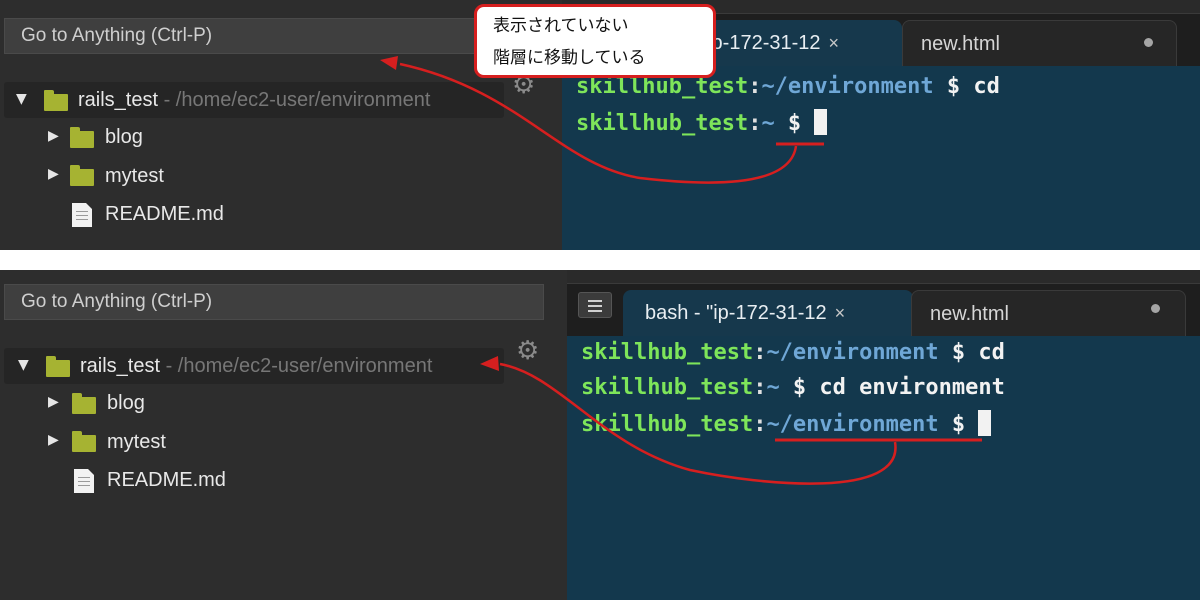 This screenshot has width=1200, height=600. I want to click on tab-bash: bash - "ip-172-31-12 ×, so click(768, 313).